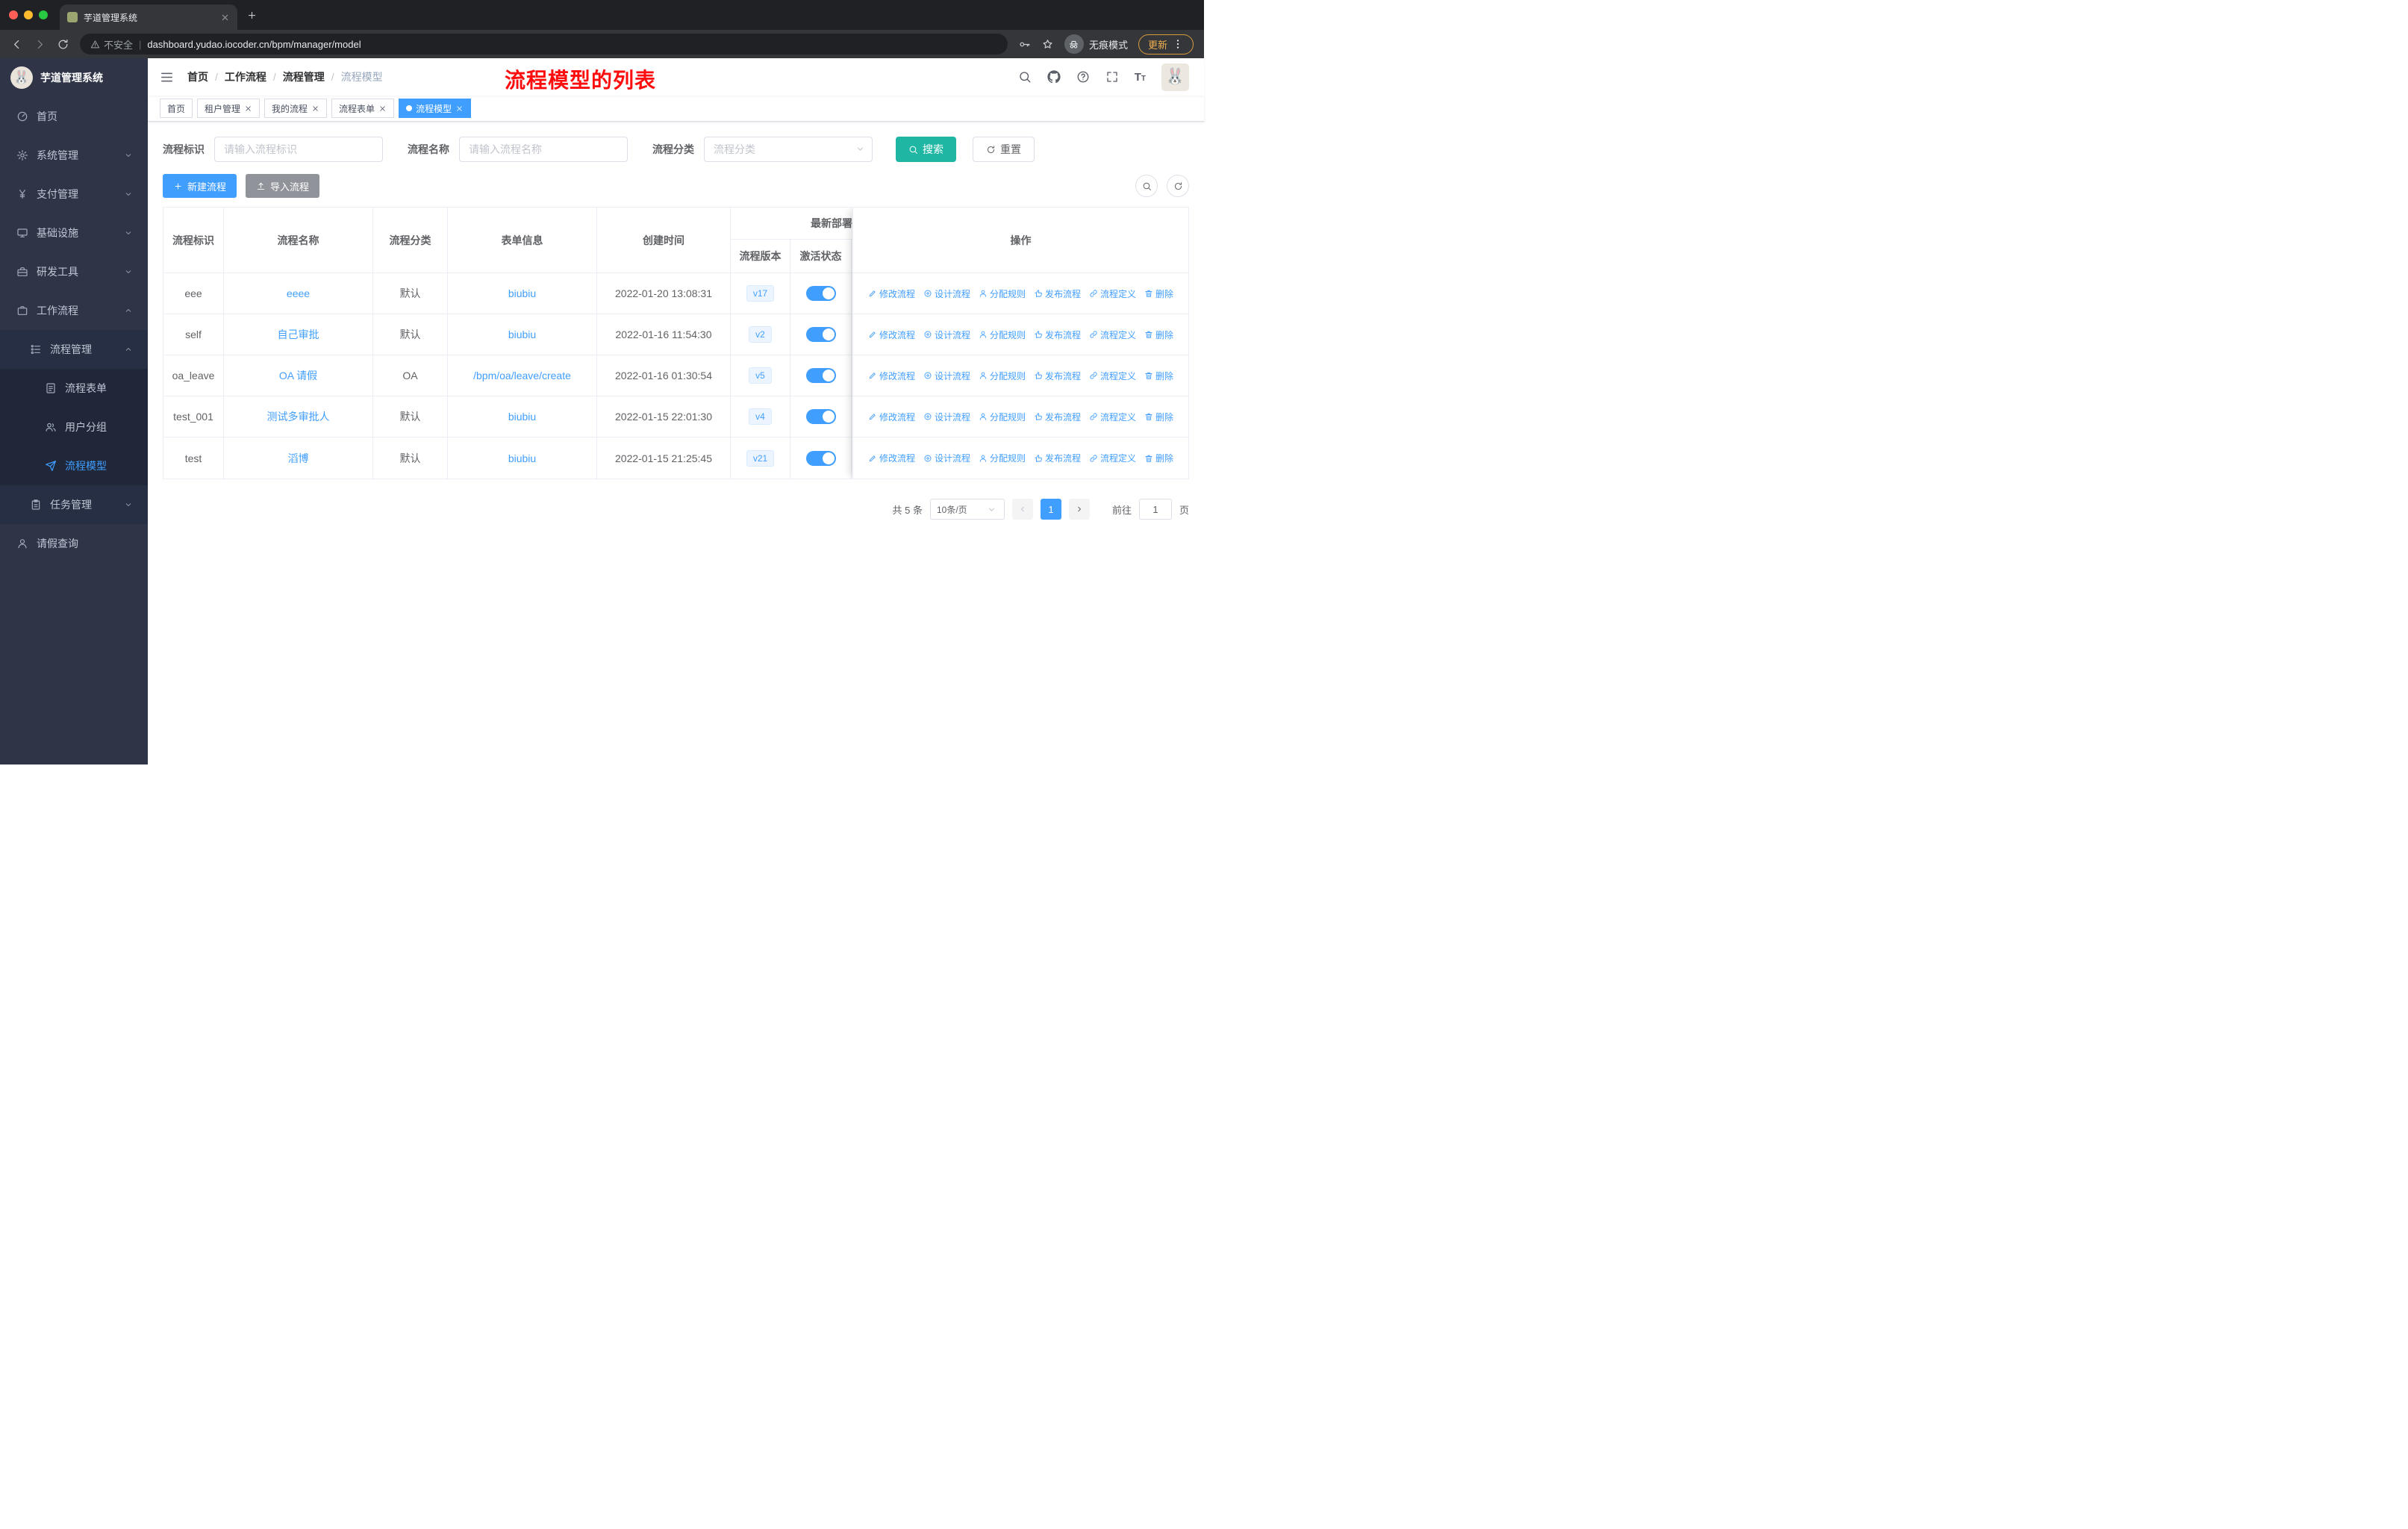 The width and height of the screenshot is (2408, 1529). What do you see at coordinates (522, 375) in the screenshot?
I see `cell-form-info: /bpm/oa/leave/create` at bounding box center [522, 375].